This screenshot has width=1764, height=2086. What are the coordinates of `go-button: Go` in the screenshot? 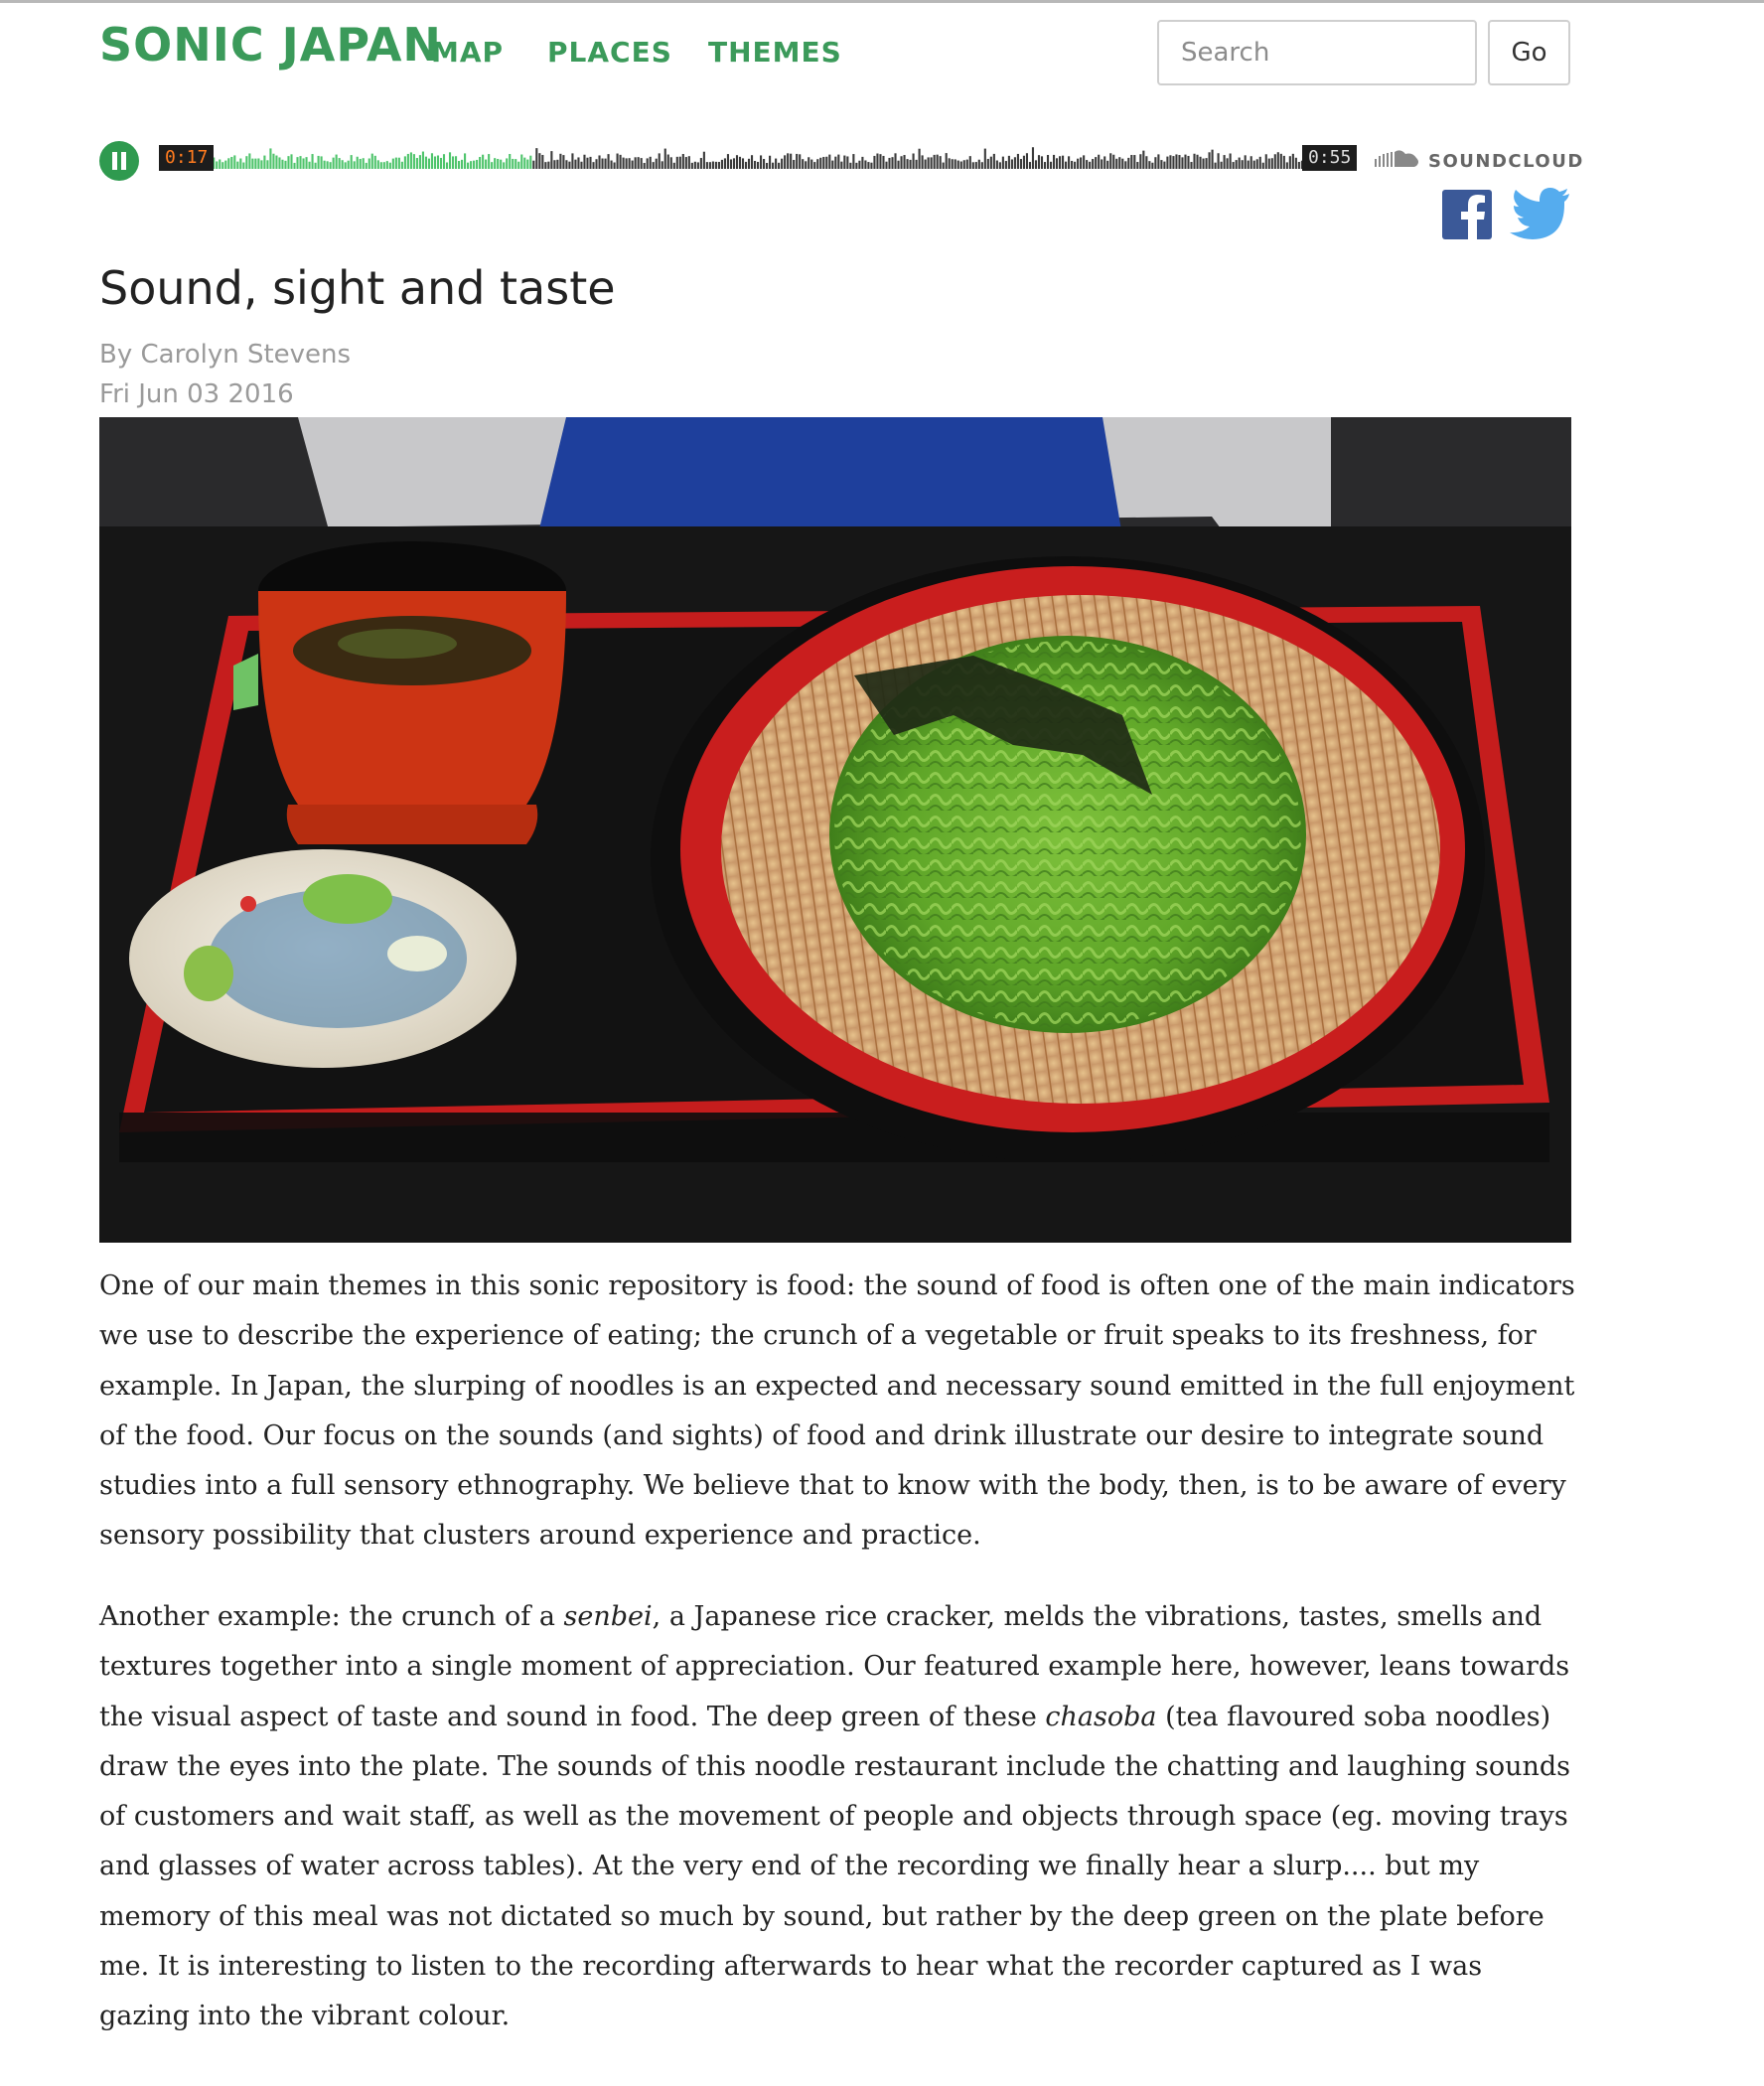 It's located at (1529, 52).